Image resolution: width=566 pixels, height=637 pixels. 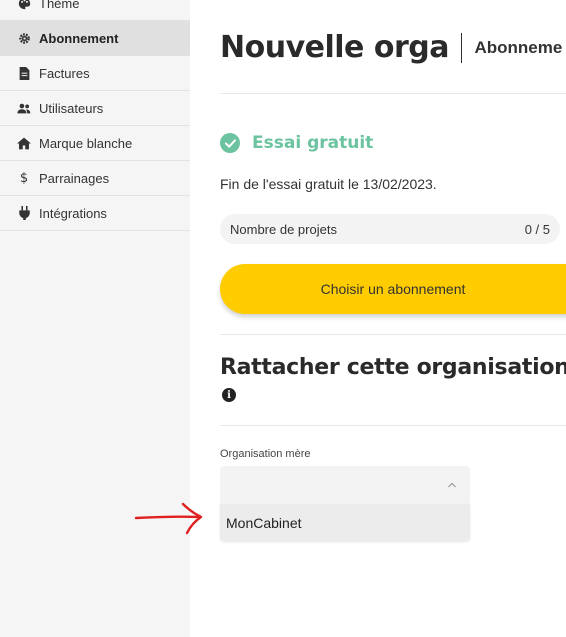 I want to click on sidebar-item-label: Utilisateurs, so click(x=71, y=108).